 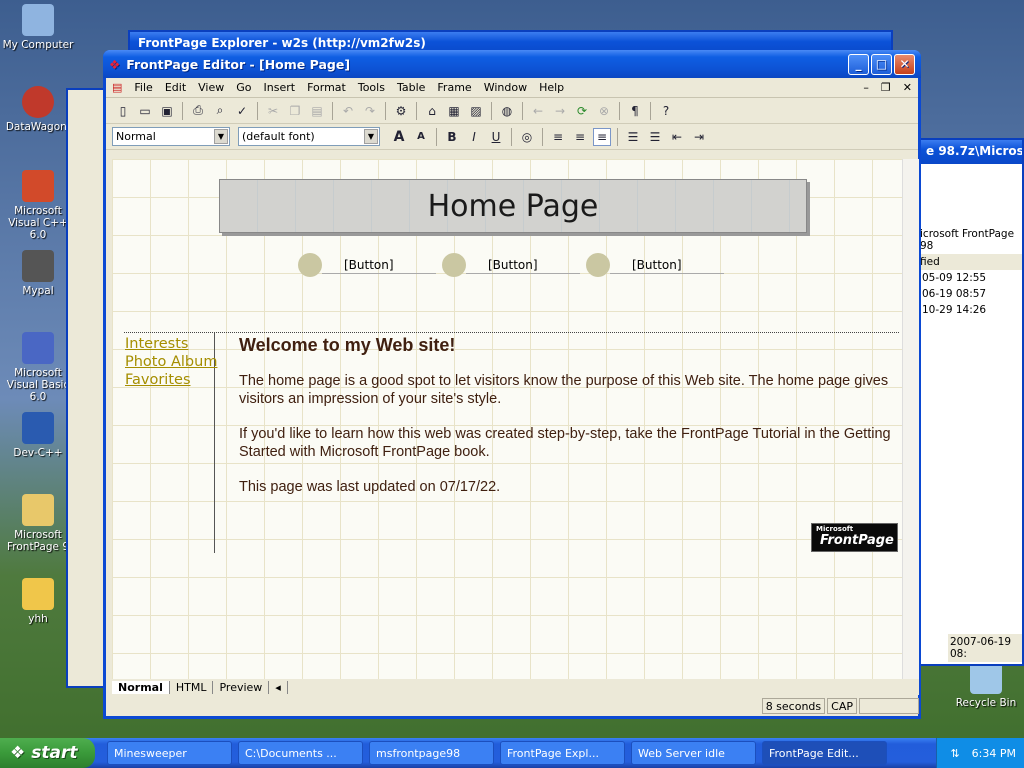 I want to click on show-explorer-icon: ⚙, so click(x=401, y=111).